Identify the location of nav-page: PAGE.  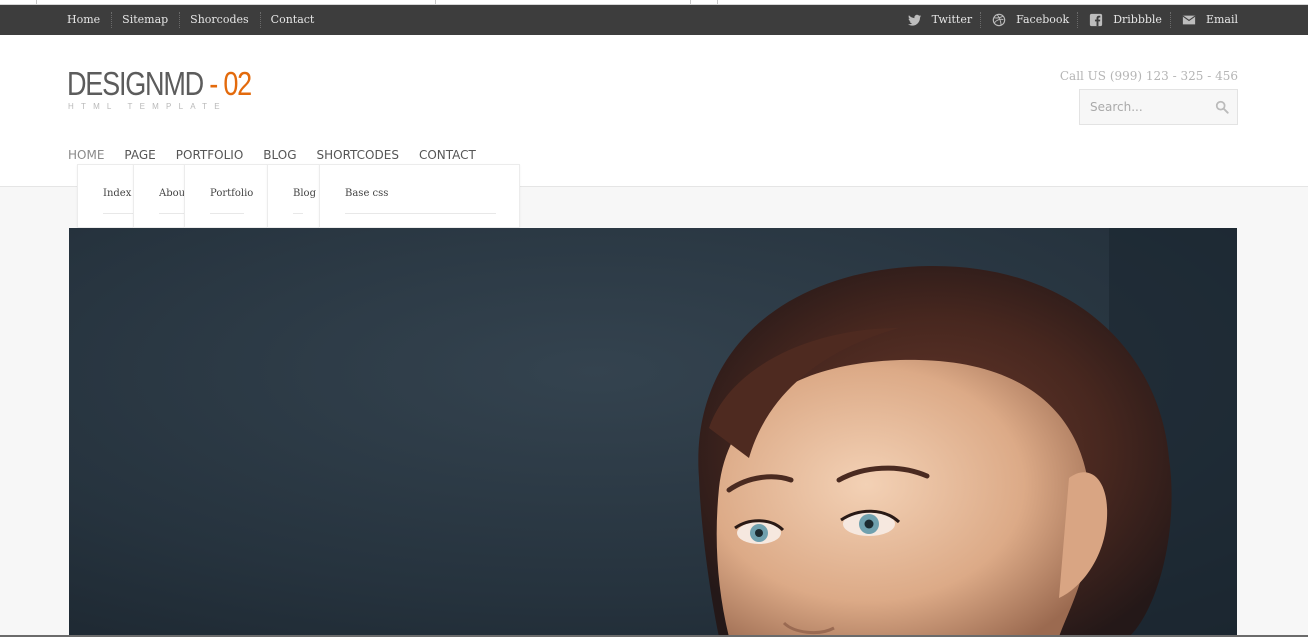
(139, 155).